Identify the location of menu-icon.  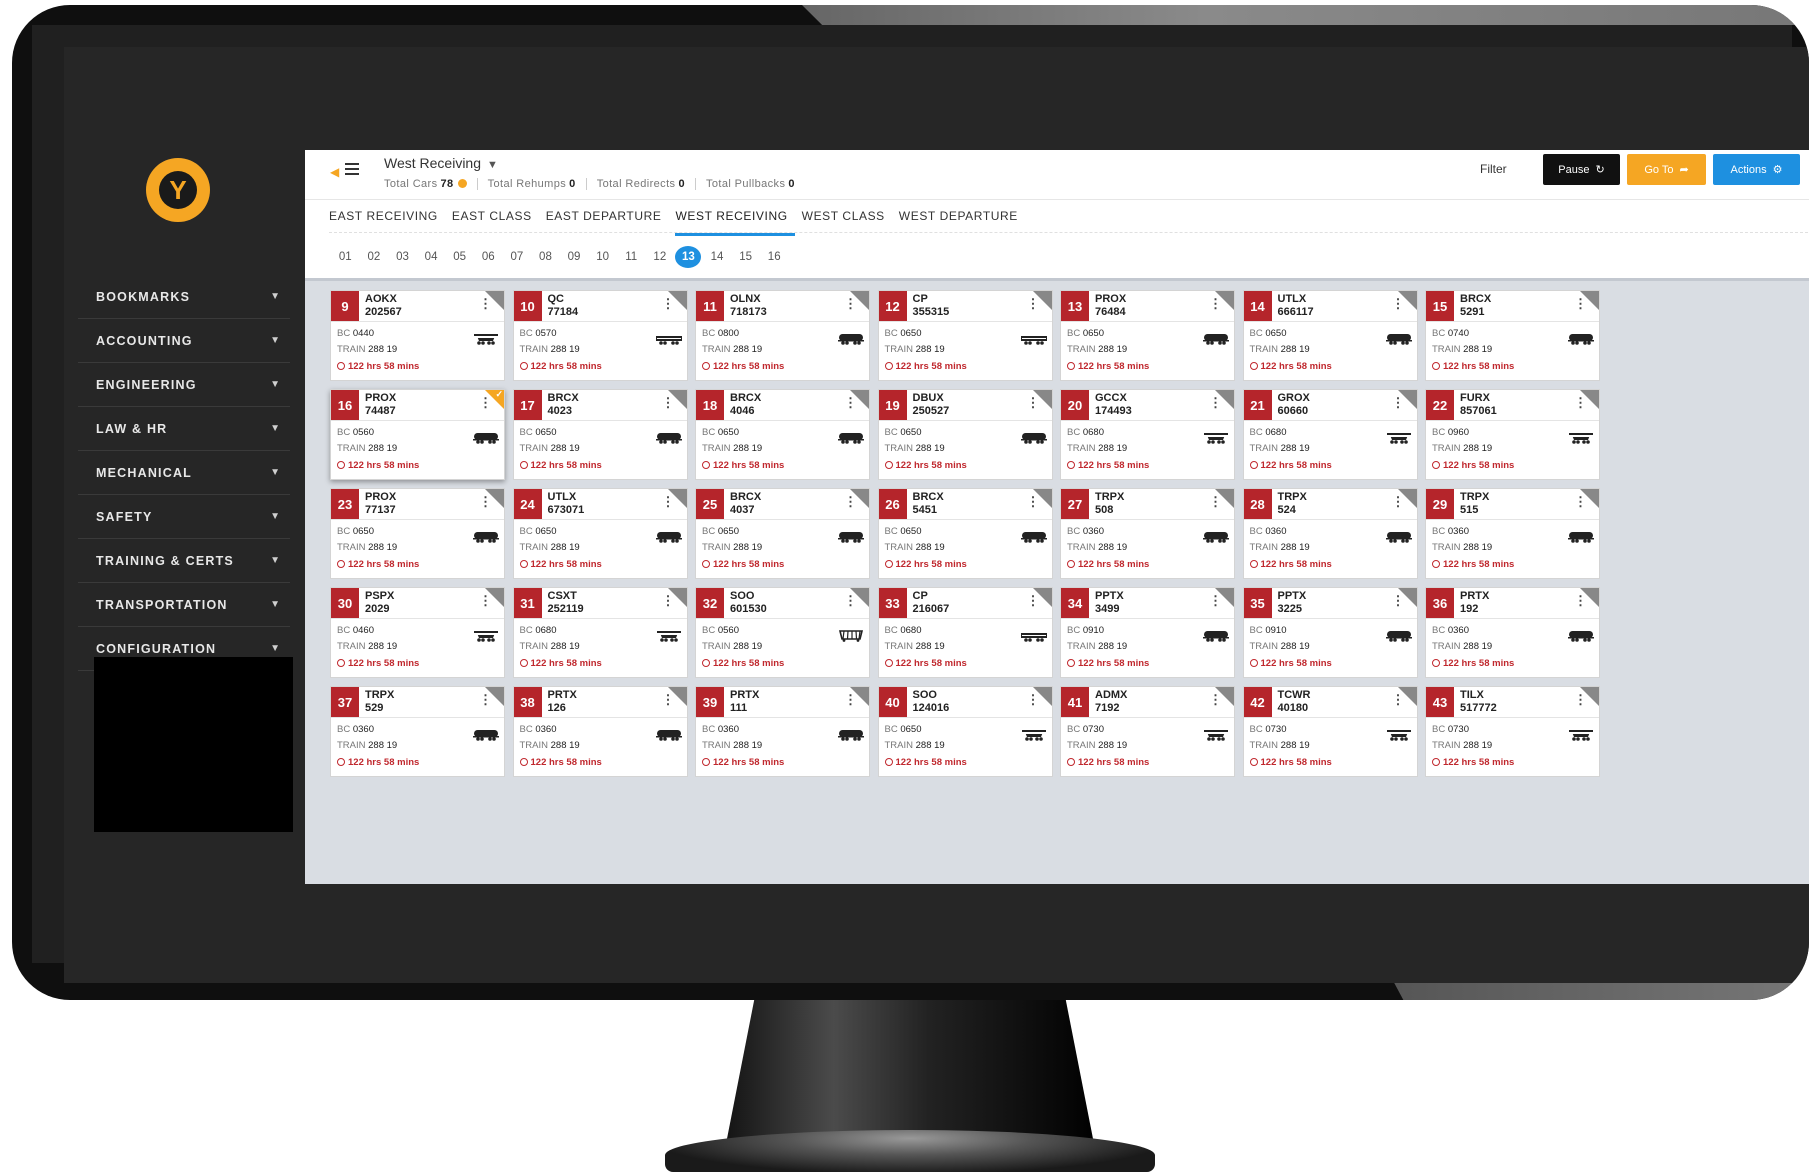
(352, 169).